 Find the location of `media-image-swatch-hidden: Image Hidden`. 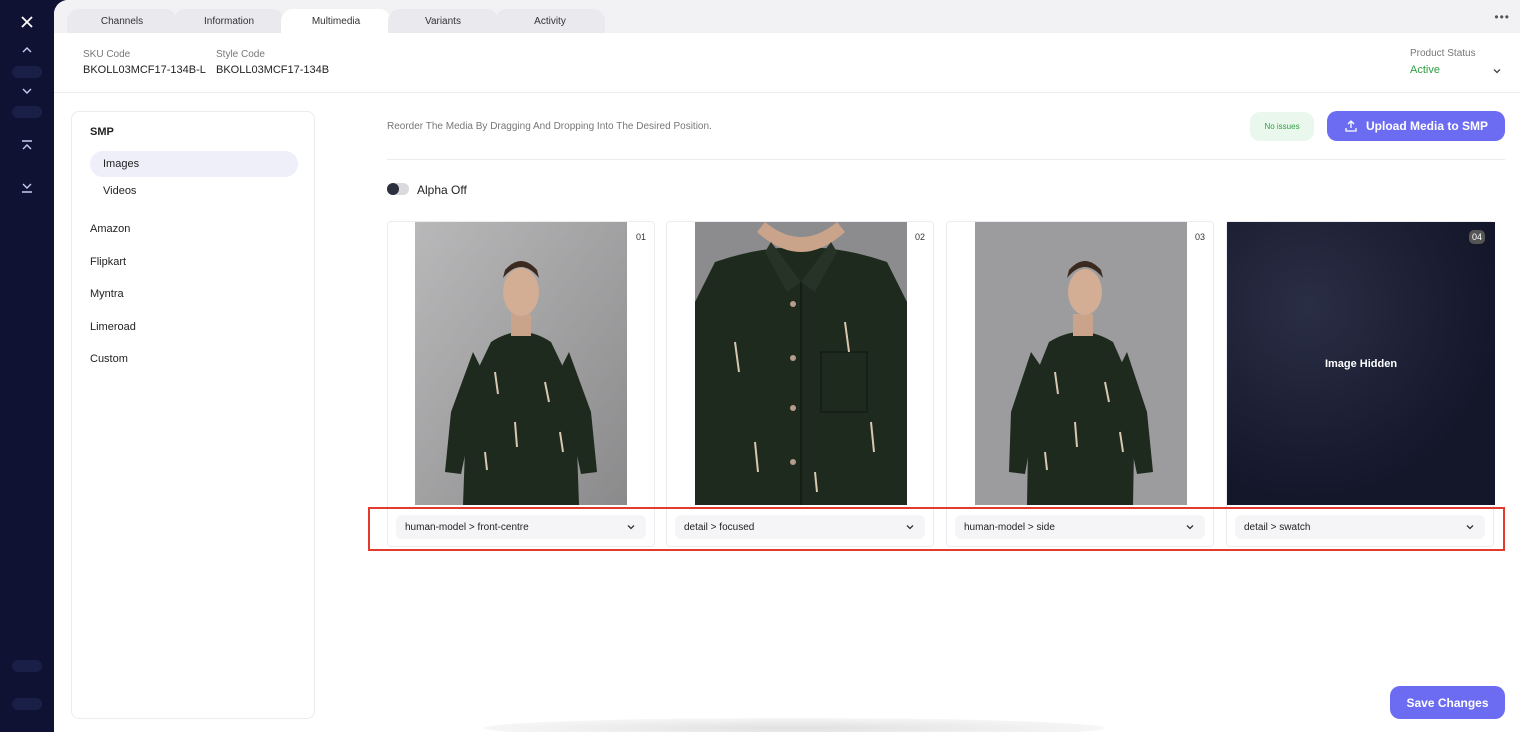

media-image-swatch-hidden: Image Hidden is located at coordinates (1361, 363).